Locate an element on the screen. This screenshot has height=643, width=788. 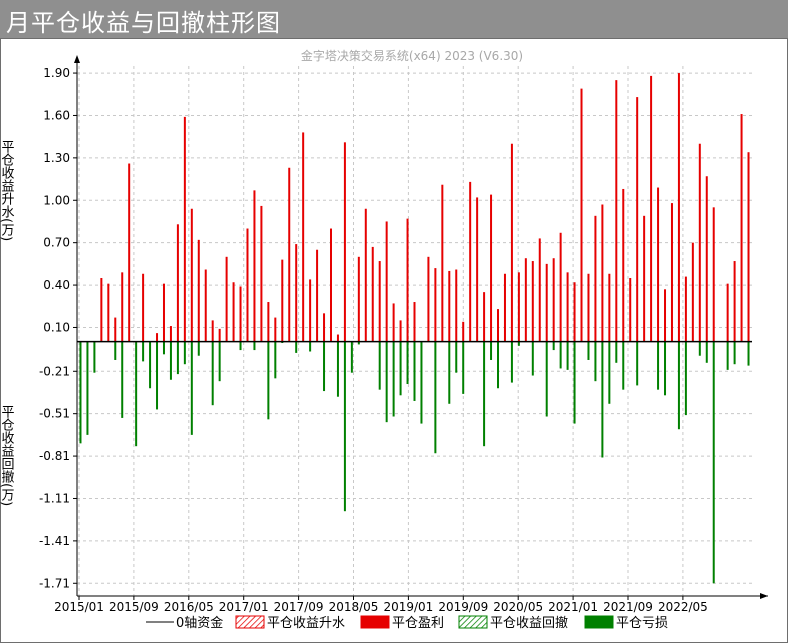
y-axis-arrow is located at coordinates (77, 59).